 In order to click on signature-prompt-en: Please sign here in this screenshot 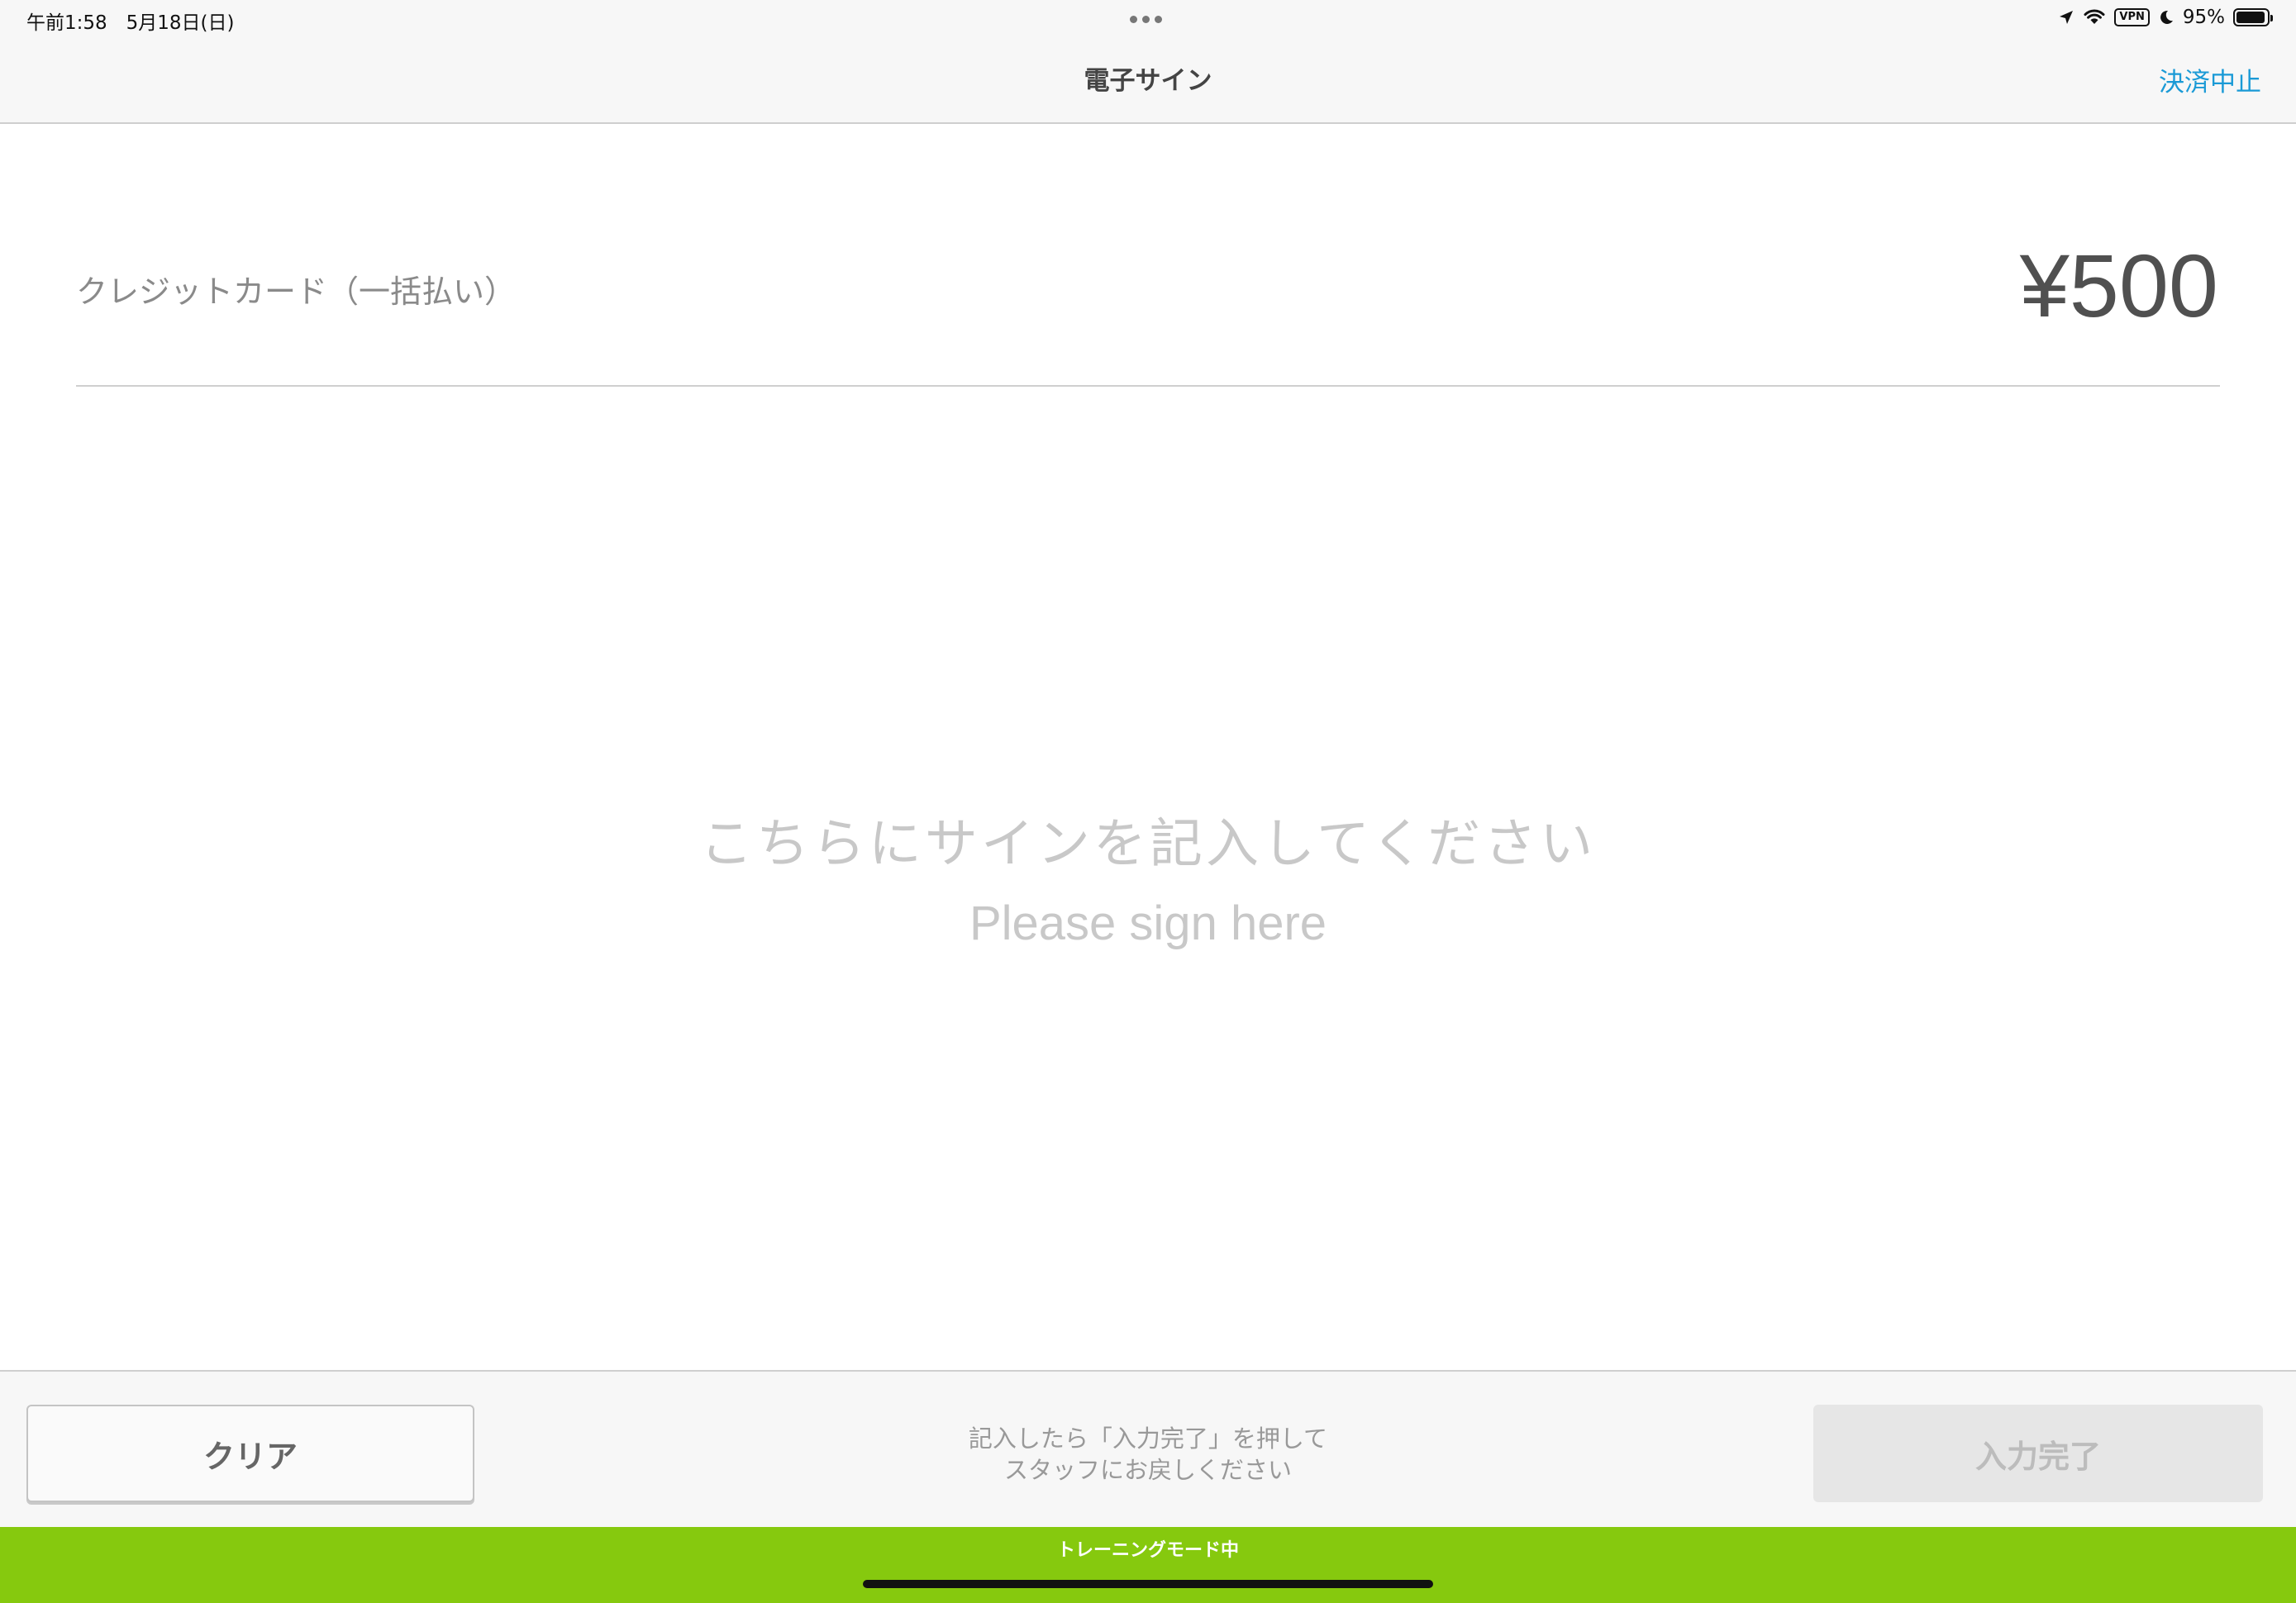, I will do `click(1148, 923)`.